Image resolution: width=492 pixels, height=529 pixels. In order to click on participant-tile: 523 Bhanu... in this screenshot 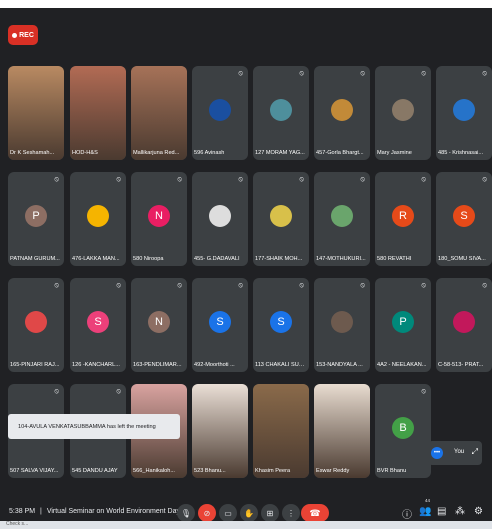, I will do `click(220, 431)`.